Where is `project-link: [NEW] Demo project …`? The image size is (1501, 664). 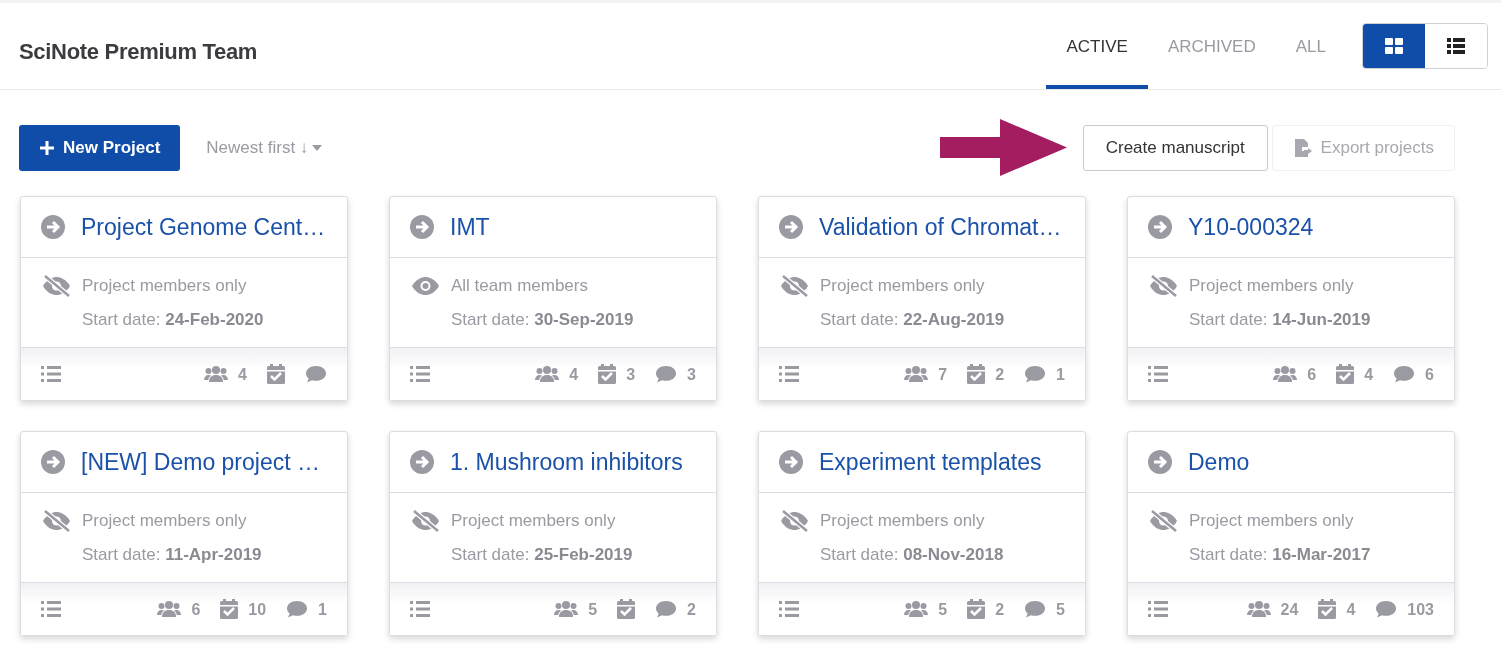
project-link: [NEW] Demo project … is located at coordinates (200, 462).